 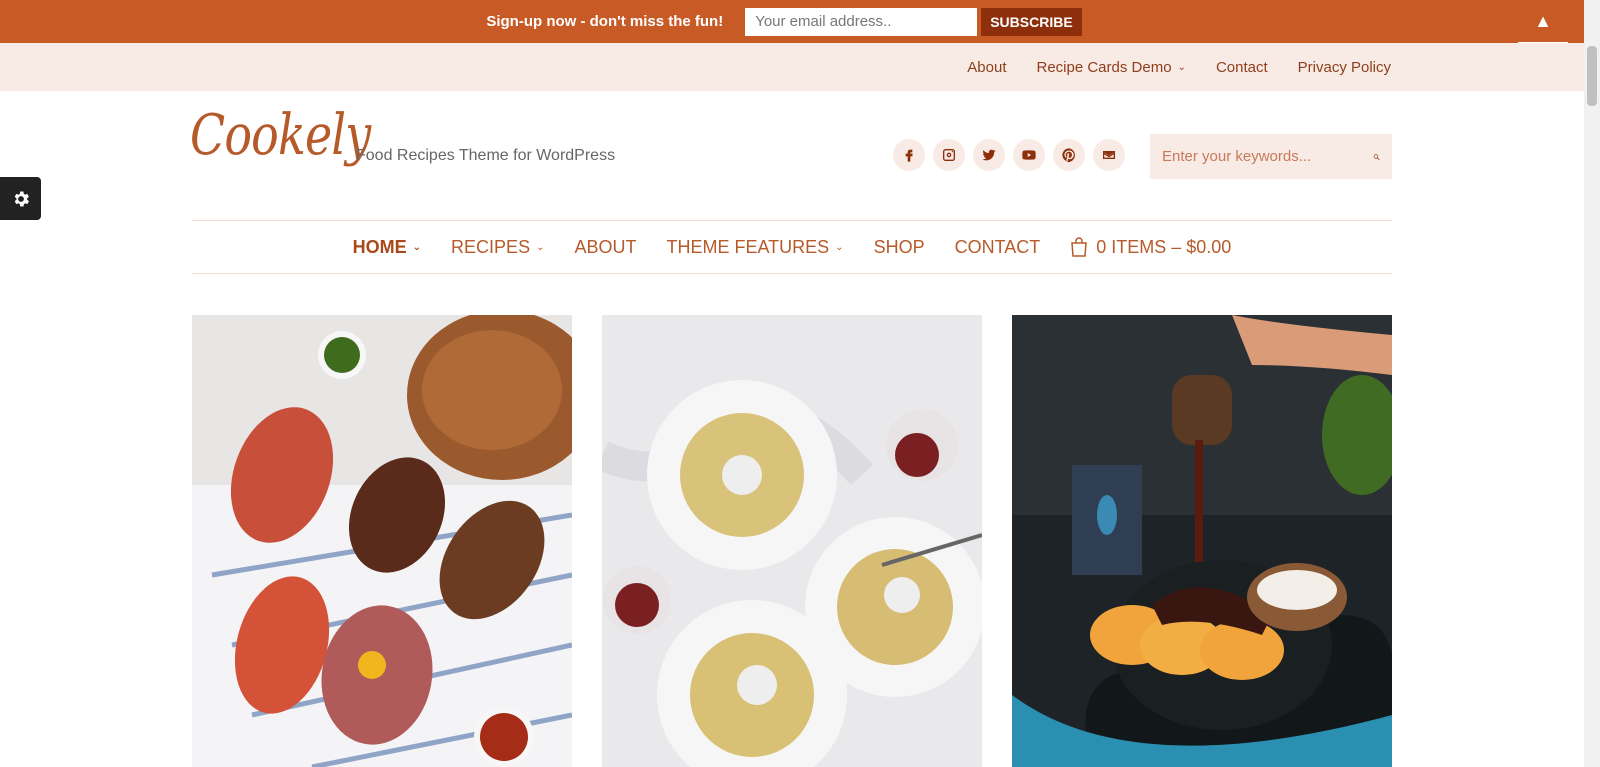 I want to click on scrollbar-thumb, so click(x=1592, y=76).